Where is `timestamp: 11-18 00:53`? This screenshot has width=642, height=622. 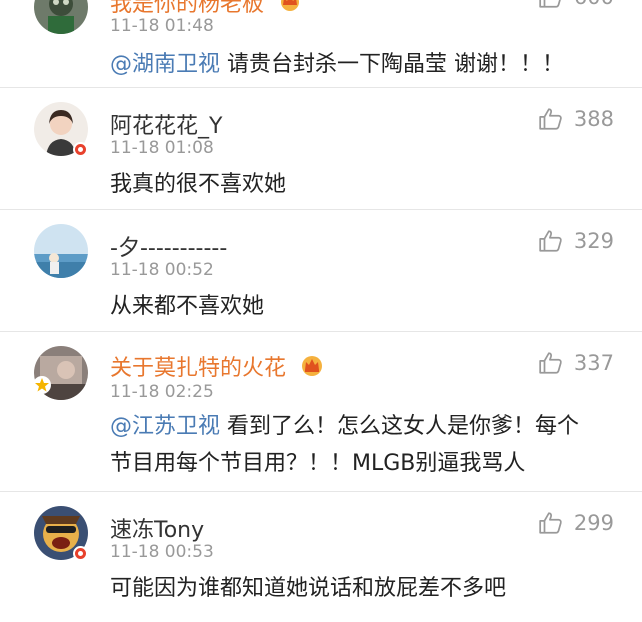
timestamp: 11-18 00:53 is located at coordinates (162, 552).